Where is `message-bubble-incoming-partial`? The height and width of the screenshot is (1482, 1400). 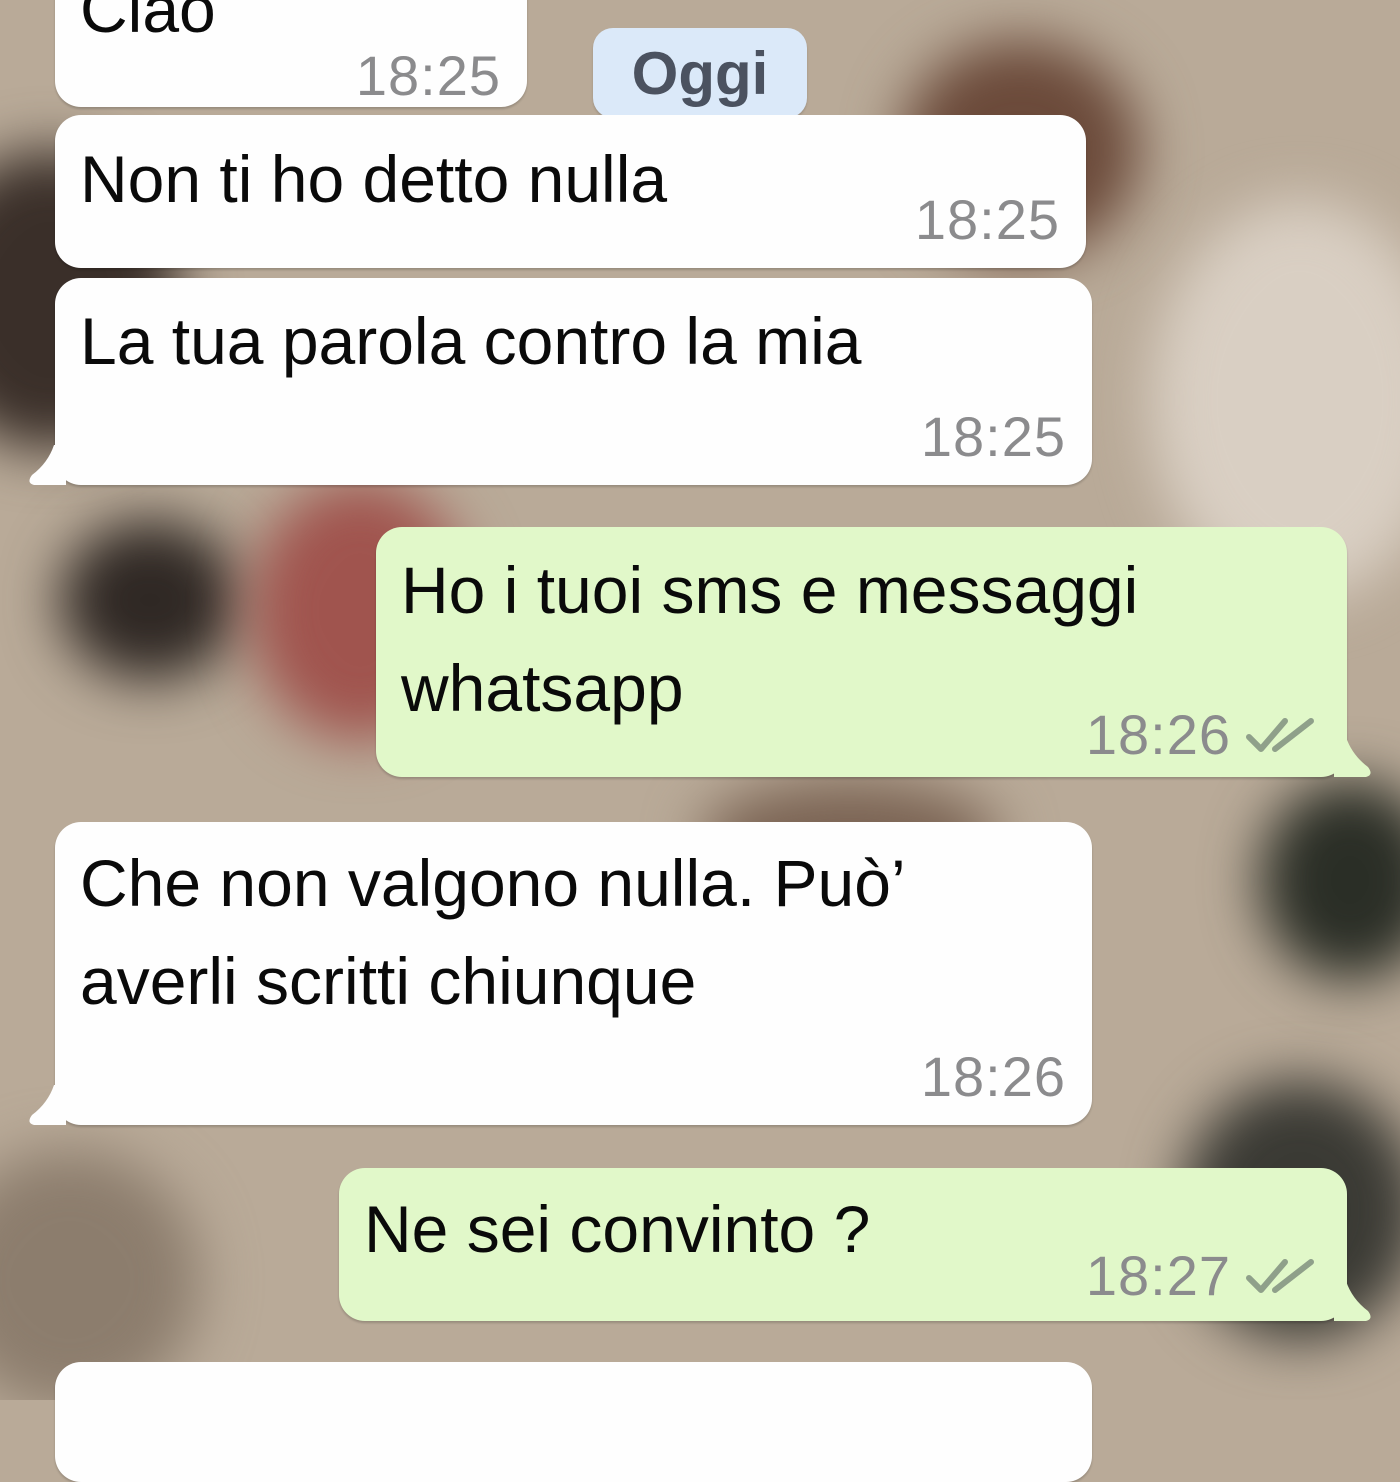
message-bubble-incoming-partial is located at coordinates (573, 1422).